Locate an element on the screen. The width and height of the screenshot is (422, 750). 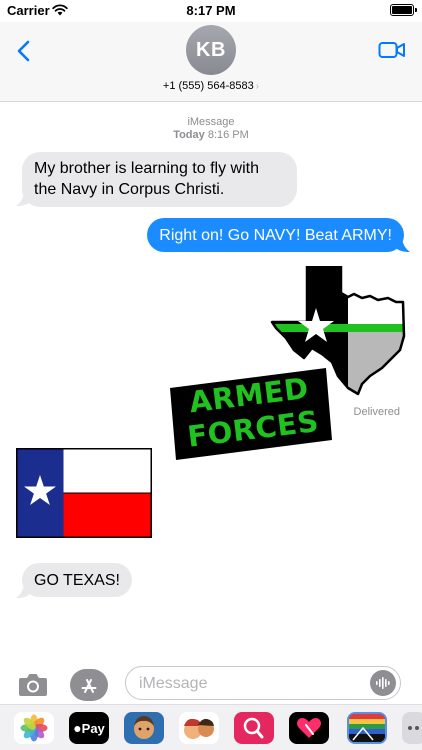
message-text: GO TEXAS! is located at coordinates (77, 580).